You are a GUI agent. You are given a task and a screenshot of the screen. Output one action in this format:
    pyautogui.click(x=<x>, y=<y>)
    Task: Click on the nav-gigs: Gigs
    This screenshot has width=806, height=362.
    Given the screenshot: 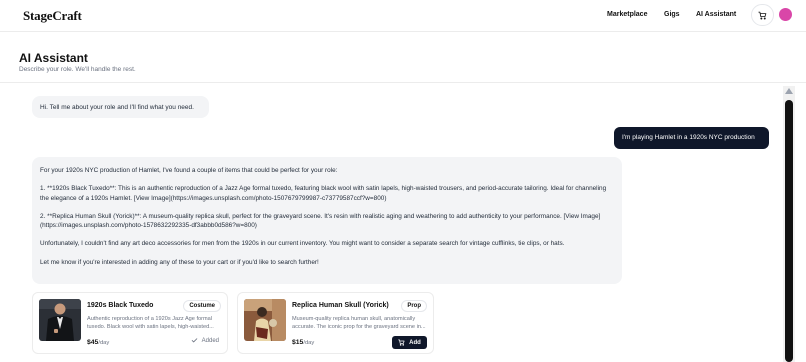 What is the action you would take?
    pyautogui.click(x=672, y=14)
    